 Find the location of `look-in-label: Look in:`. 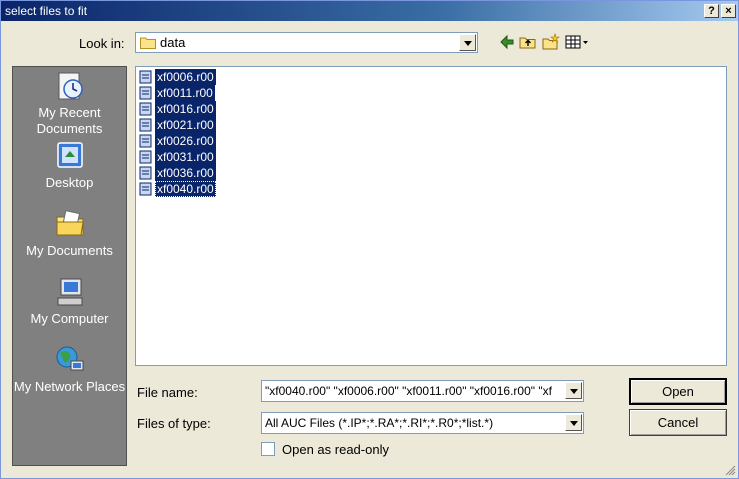

look-in-label: Look in: is located at coordinates (102, 43).